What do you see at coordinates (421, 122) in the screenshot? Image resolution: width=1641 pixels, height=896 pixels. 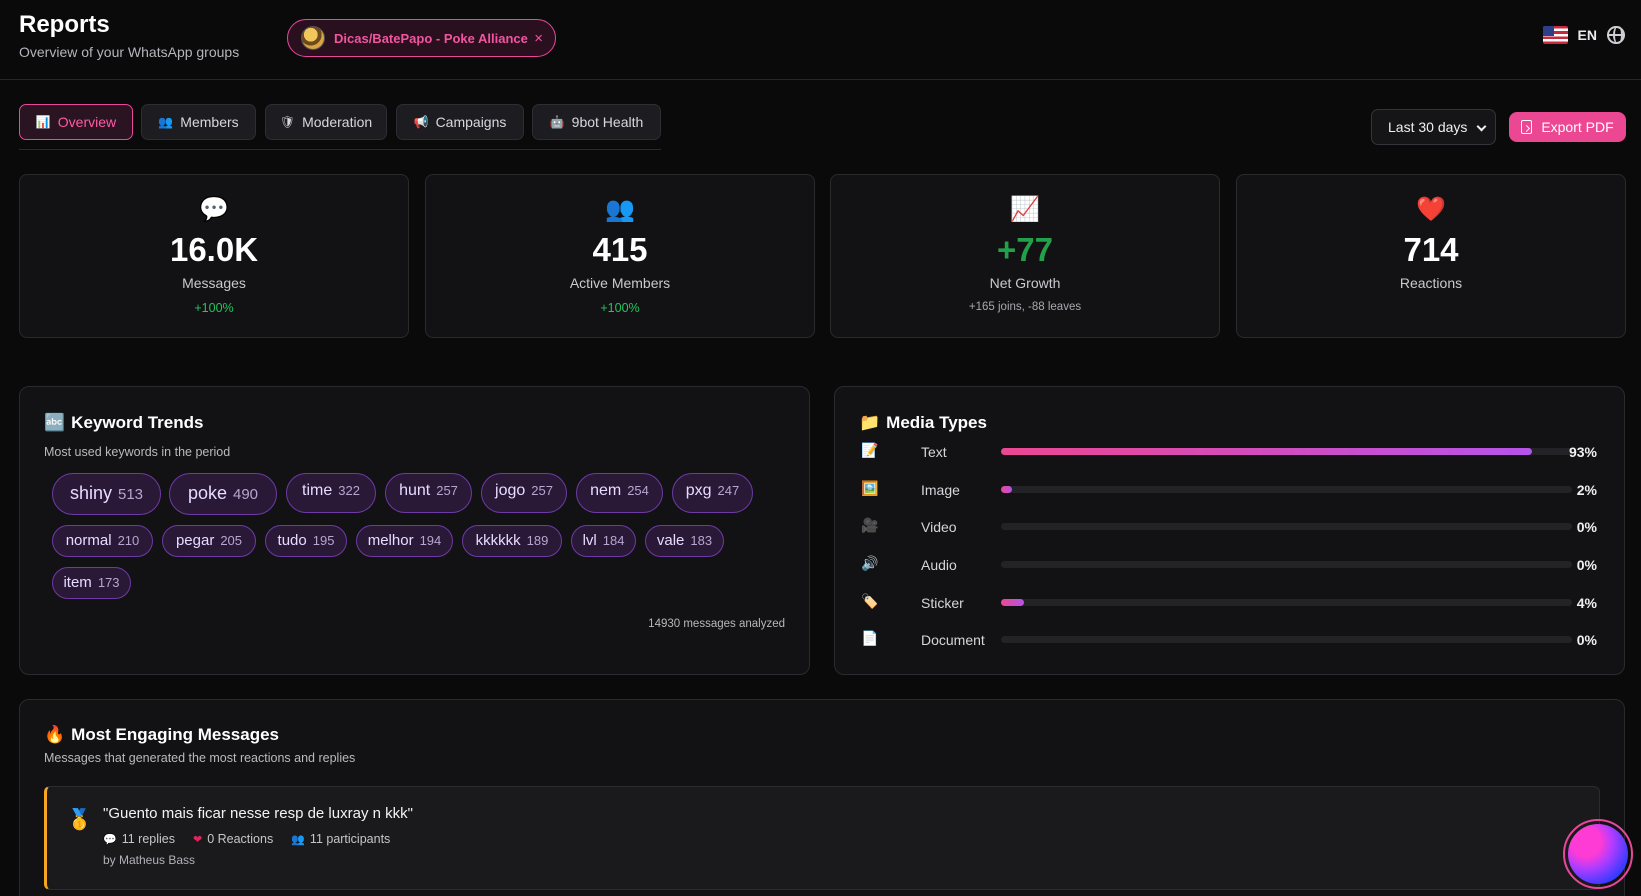 I see `megaphone-icon: 📢` at bounding box center [421, 122].